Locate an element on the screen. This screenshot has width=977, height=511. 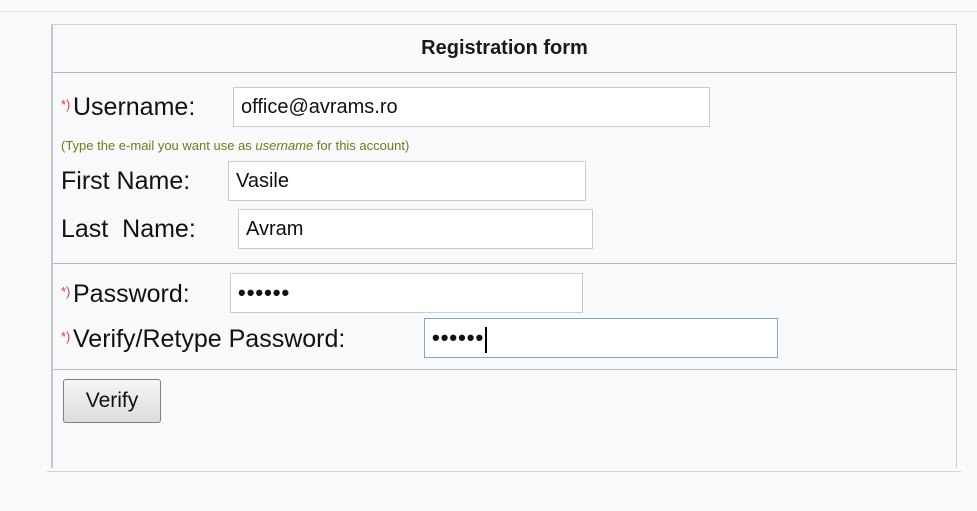
username-label: Username: is located at coordinates (134, 106).